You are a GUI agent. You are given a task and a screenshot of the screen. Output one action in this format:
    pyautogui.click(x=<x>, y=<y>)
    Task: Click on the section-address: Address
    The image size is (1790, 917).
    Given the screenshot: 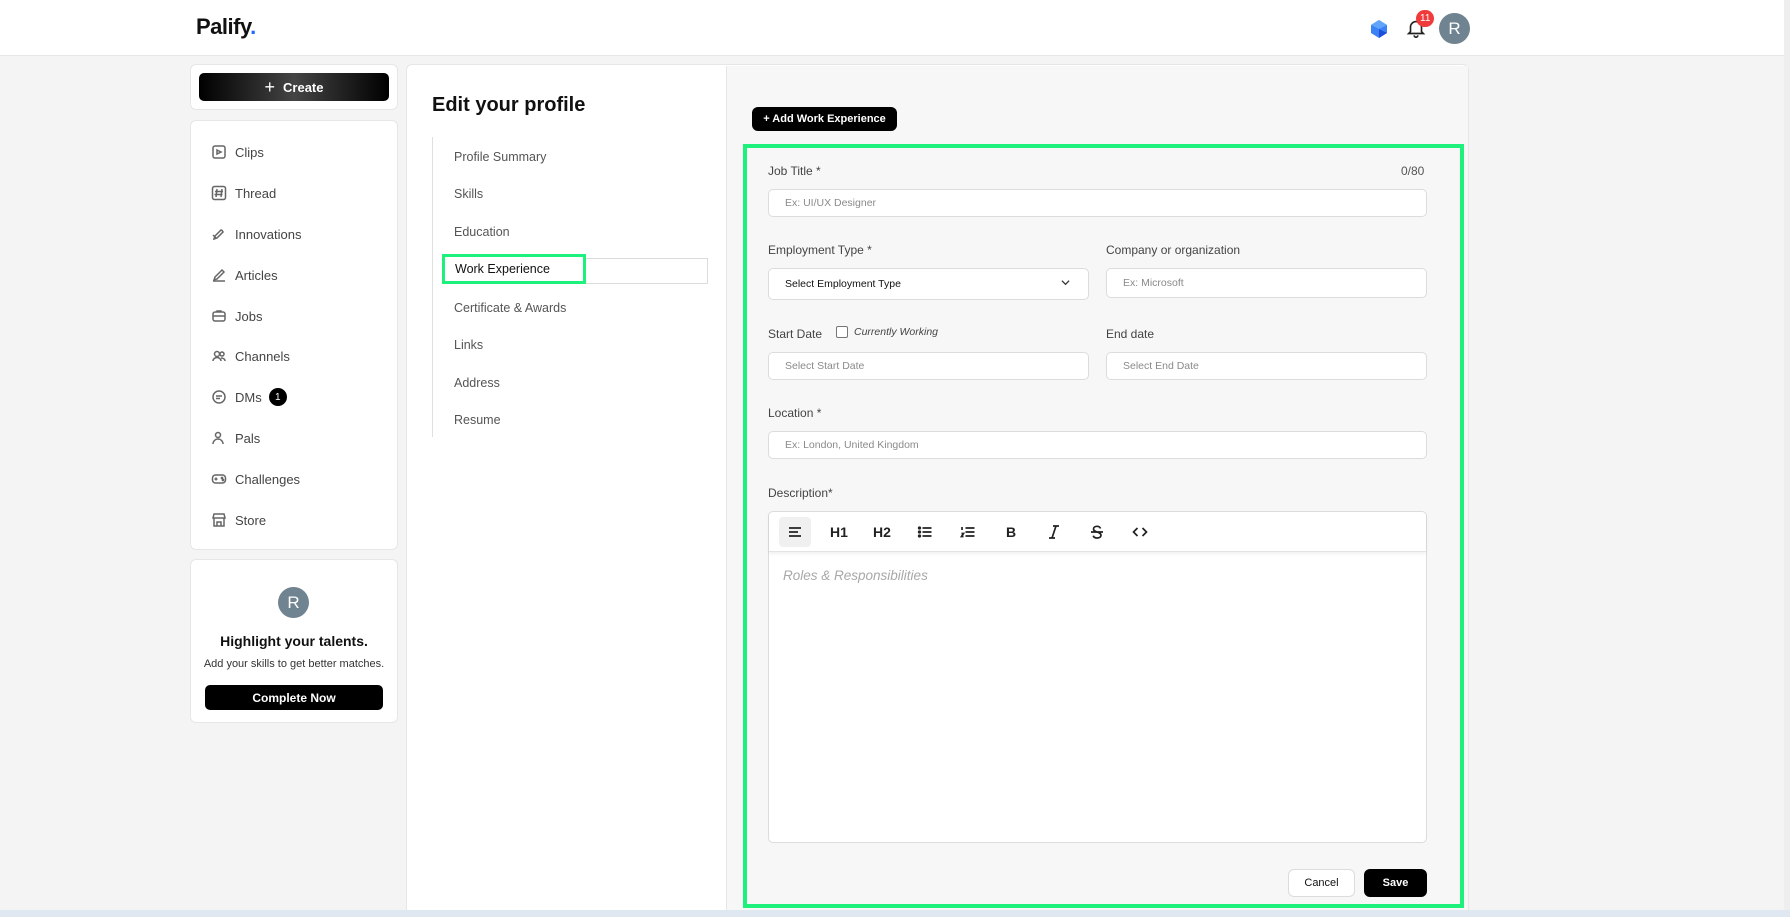 What is the action you would take?
    pyautogui.click(x=477, y=383)
    